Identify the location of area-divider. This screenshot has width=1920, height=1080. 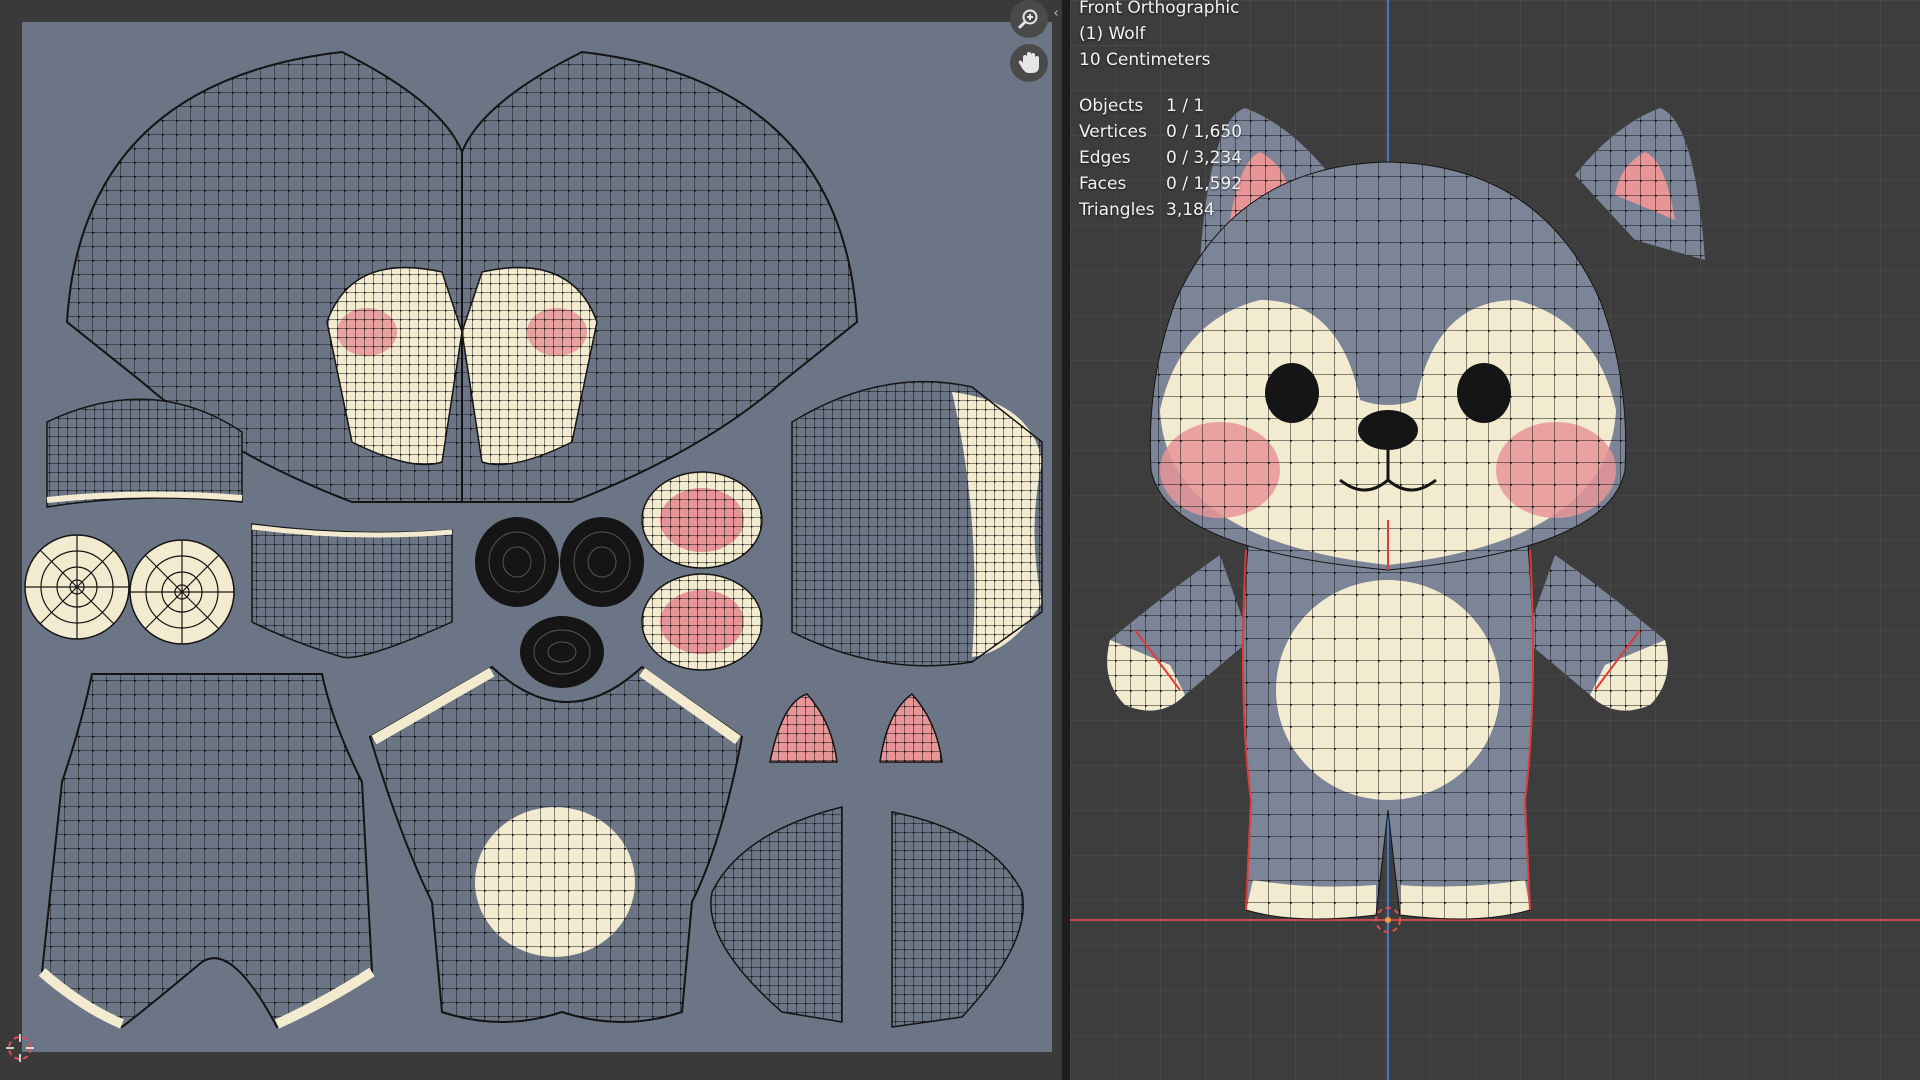
(1066, 540).